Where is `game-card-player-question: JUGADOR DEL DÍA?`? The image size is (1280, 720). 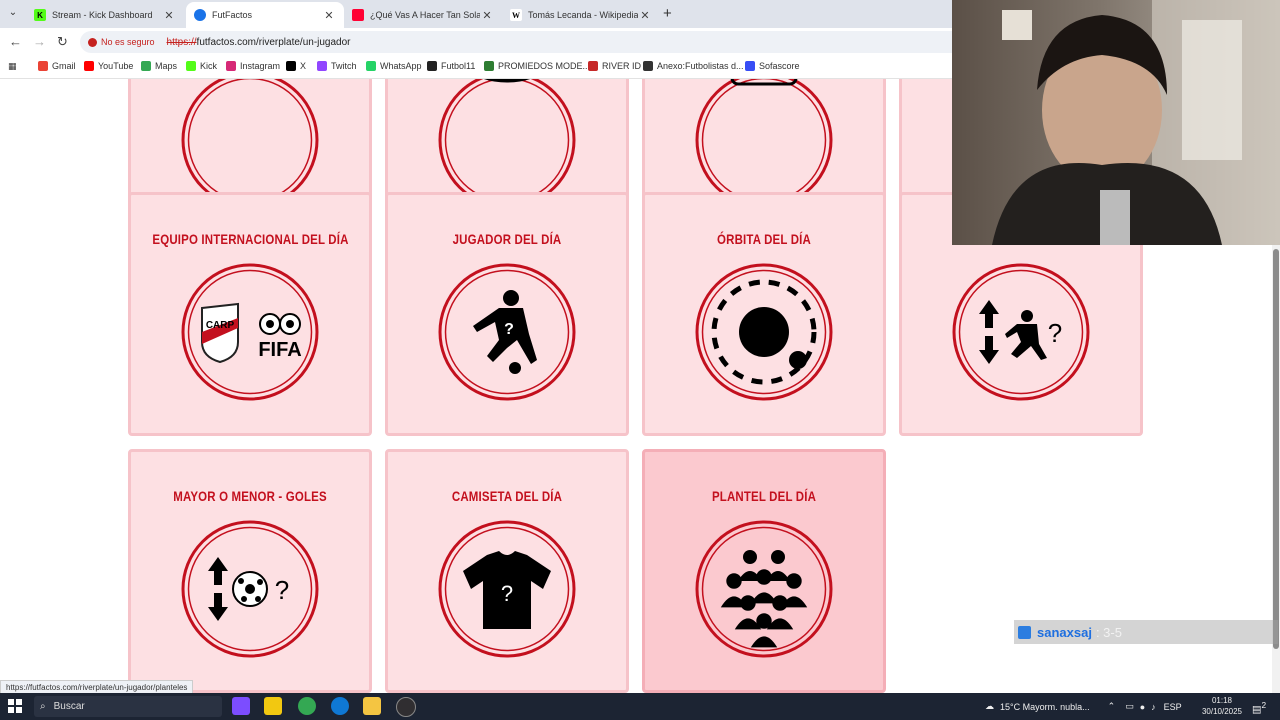
game-card-player-question: JUGADOR DEL DÍA? is located at coordinates (507, 314).